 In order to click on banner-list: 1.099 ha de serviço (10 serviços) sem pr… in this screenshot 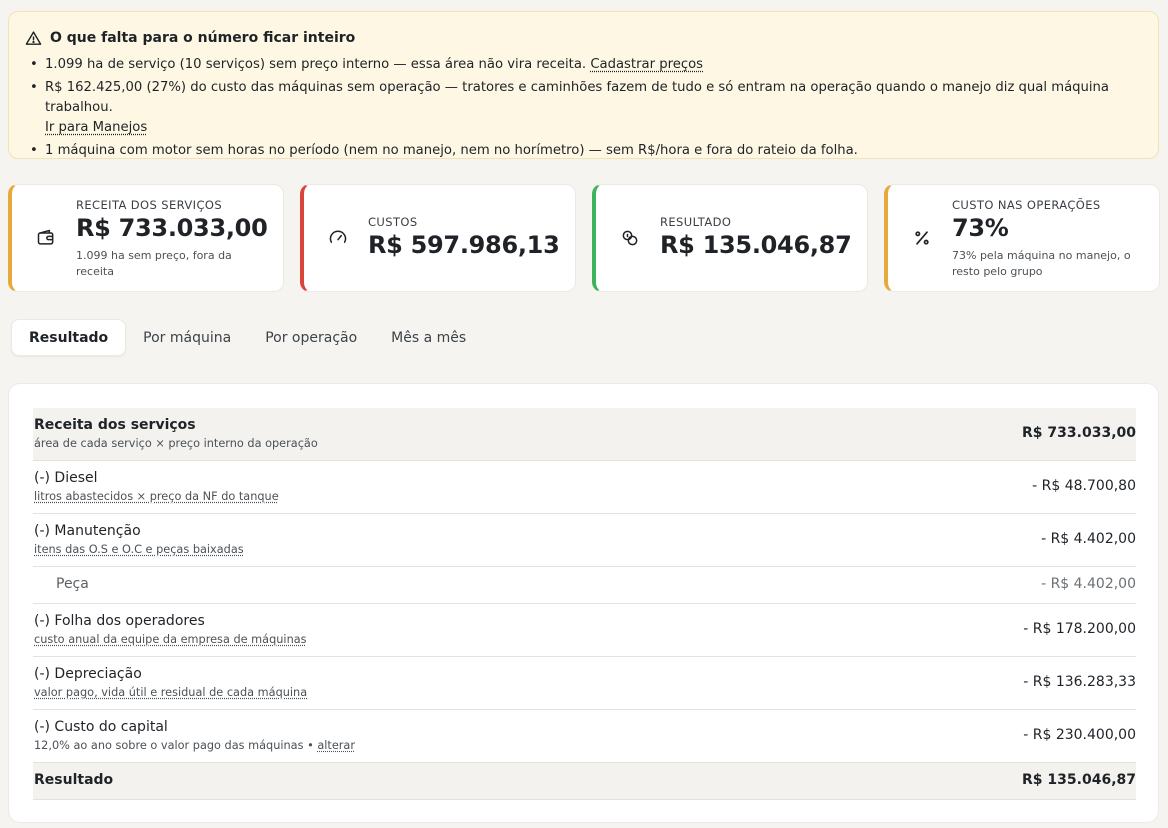, I will do `click(583, 108)`.